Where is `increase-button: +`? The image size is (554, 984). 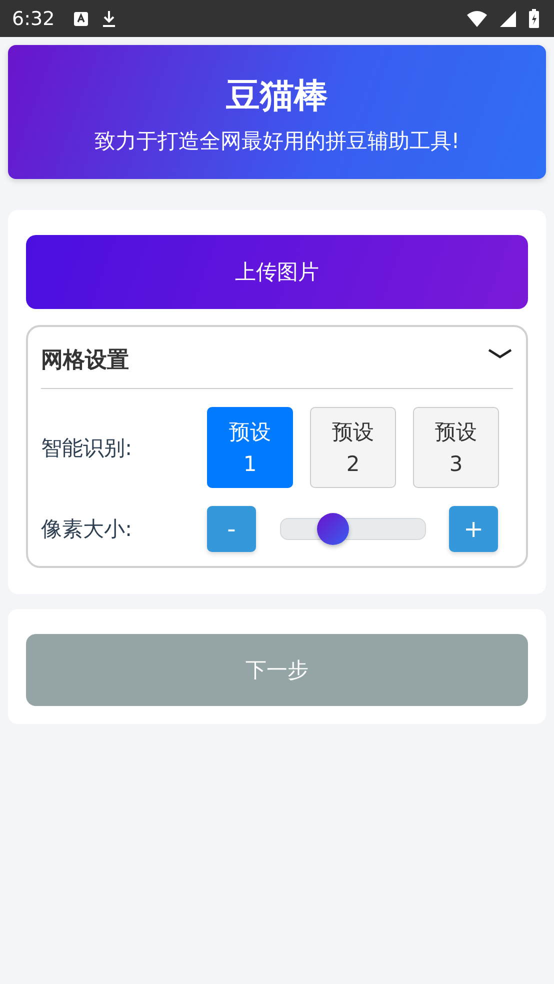
increase-button: + is located at coordinates (473, 529).